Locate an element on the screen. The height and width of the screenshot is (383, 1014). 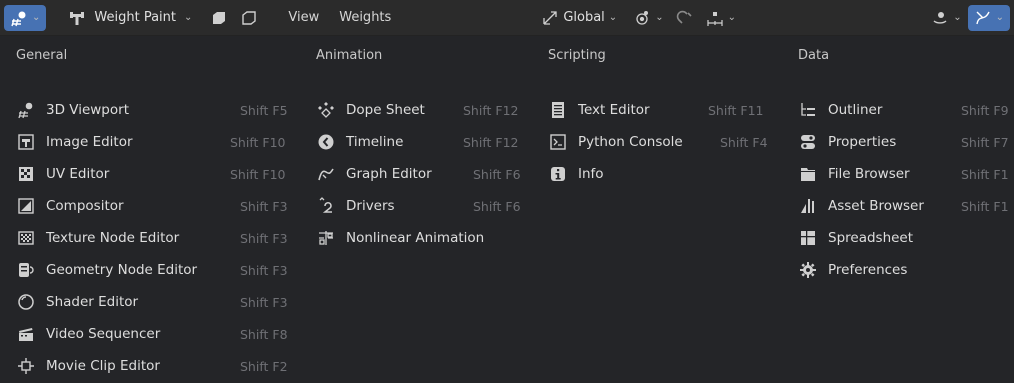
menu-item-label: Geometry Node Editor is located at coordinates (122, 270).